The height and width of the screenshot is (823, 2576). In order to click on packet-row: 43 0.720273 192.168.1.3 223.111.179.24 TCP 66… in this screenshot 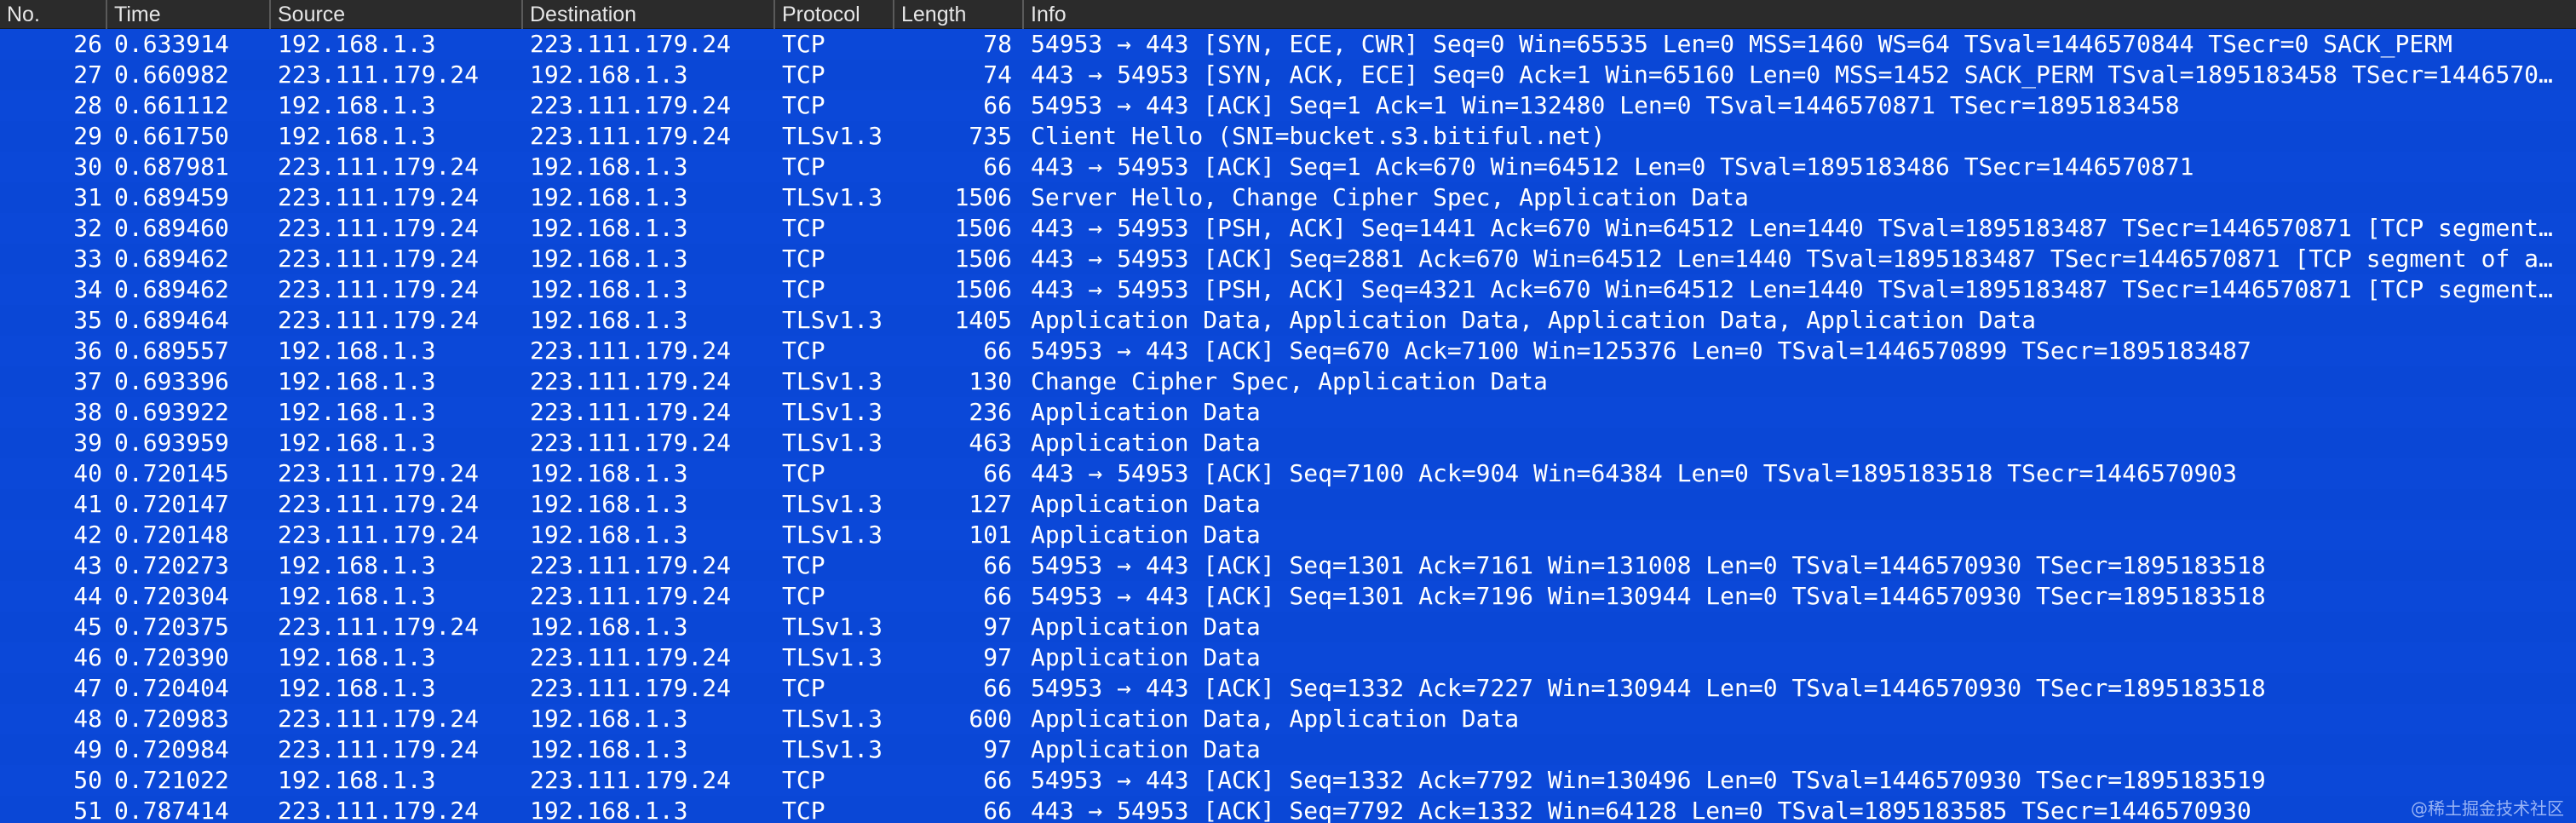, I will do `click(1288, 565)`.